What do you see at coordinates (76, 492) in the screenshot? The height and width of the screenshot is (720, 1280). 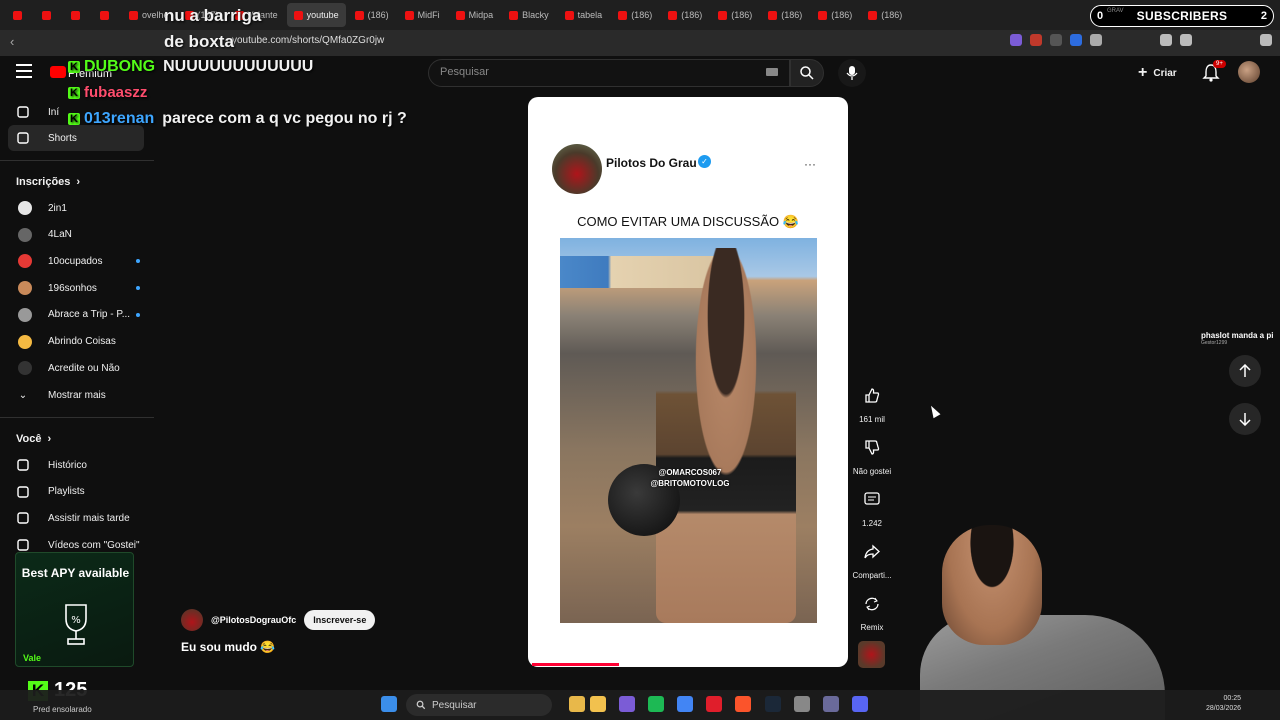 I see `sidebar-item-playlist: Playlists` at bounding box center [76, 492].